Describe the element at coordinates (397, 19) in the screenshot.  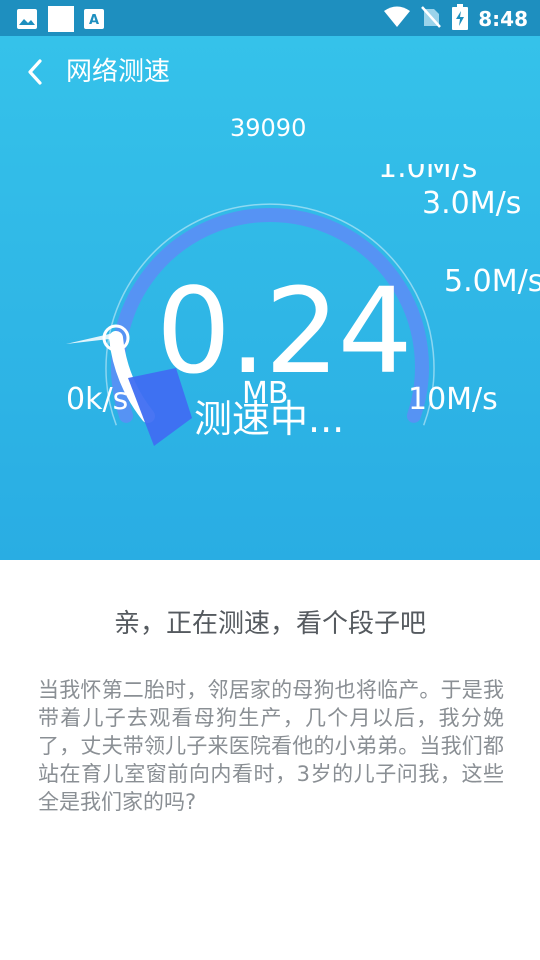
I see `wifi-icon` at that location.